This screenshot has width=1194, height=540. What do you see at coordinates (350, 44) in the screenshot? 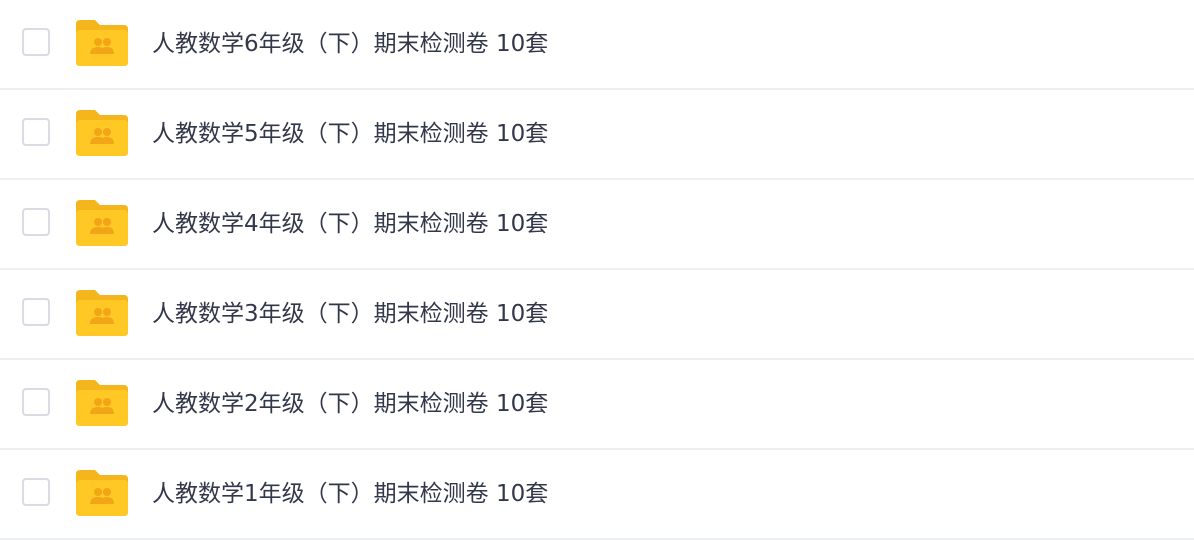
I see `file-name-link: 人教数学6年级（下）期末检测卷 10套` at bounding box center [350, 44].